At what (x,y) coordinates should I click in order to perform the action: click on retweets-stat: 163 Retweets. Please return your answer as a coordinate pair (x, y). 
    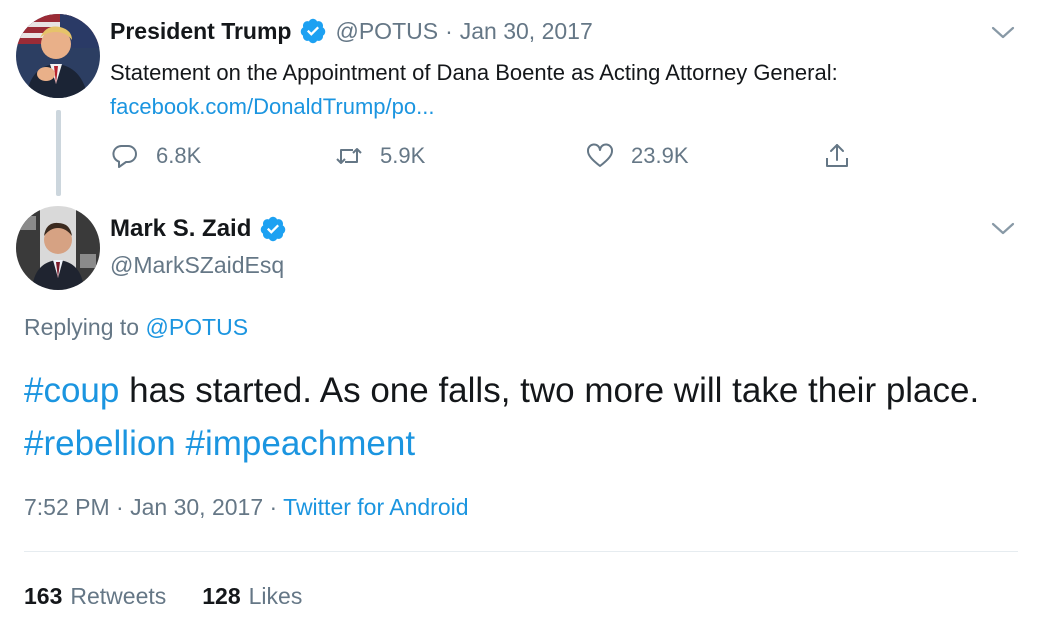
    Looking at the image, I should click on (95, 596).